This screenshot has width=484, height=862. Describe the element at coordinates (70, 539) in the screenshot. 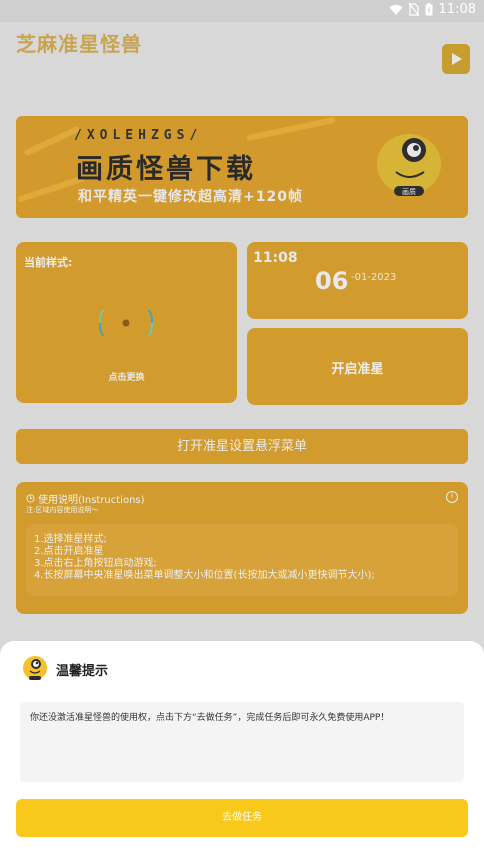

I see `instruction-step: 1.选择准星样式;` at that location.